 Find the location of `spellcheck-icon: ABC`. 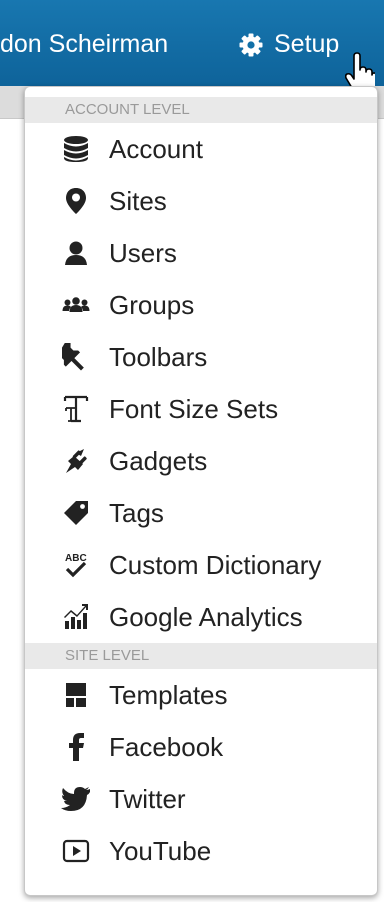

spellcheck-icon: ABC is located at coordinates (76, 565).